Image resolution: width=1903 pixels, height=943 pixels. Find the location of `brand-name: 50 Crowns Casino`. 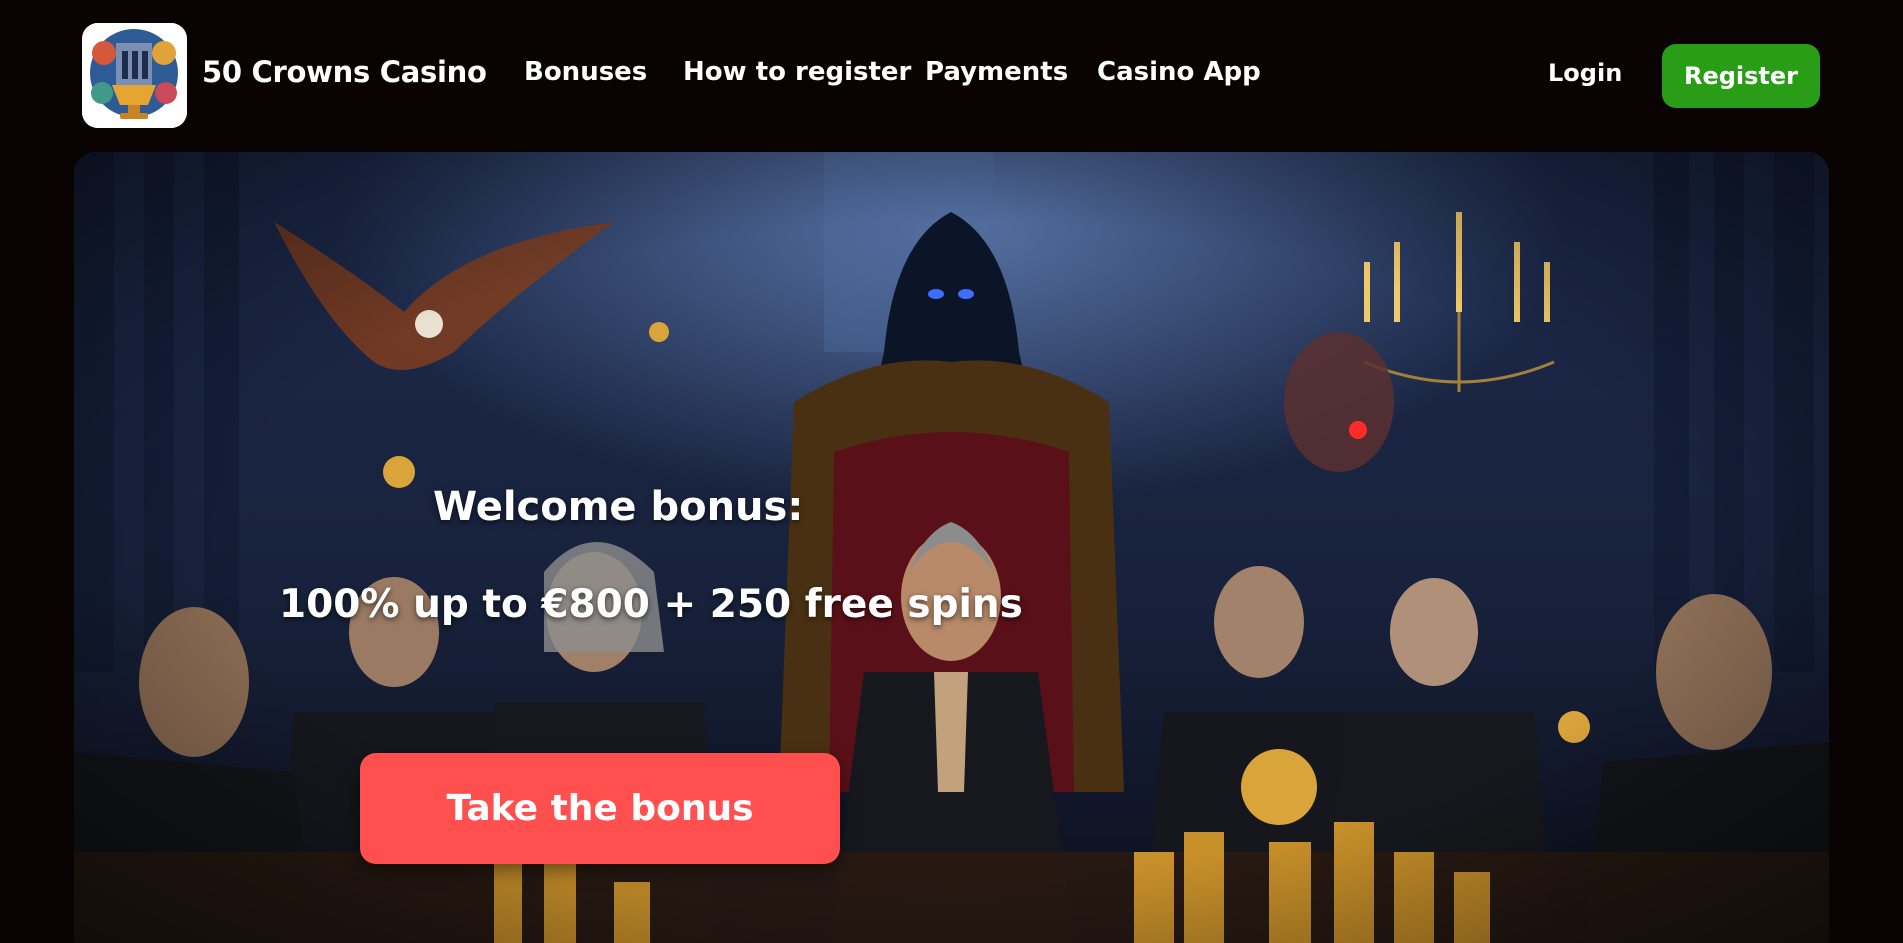

brand-name: 50 Crowns Casino is located at coordinates (344, 72).